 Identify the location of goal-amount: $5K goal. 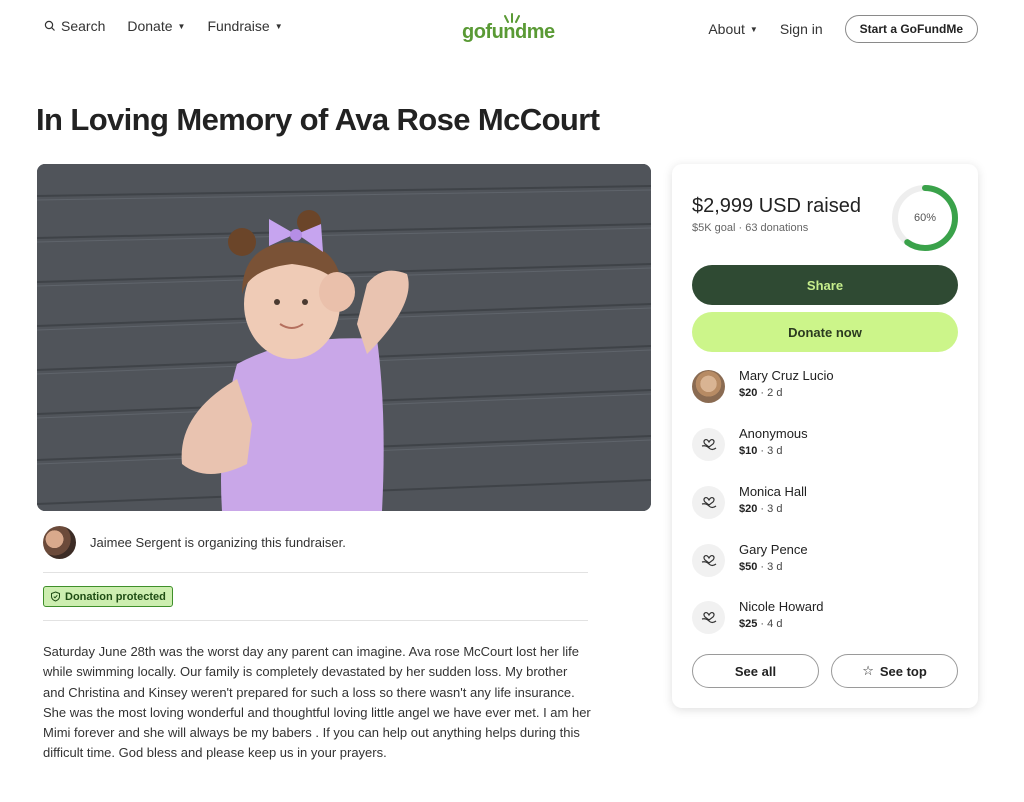
(714, 228).